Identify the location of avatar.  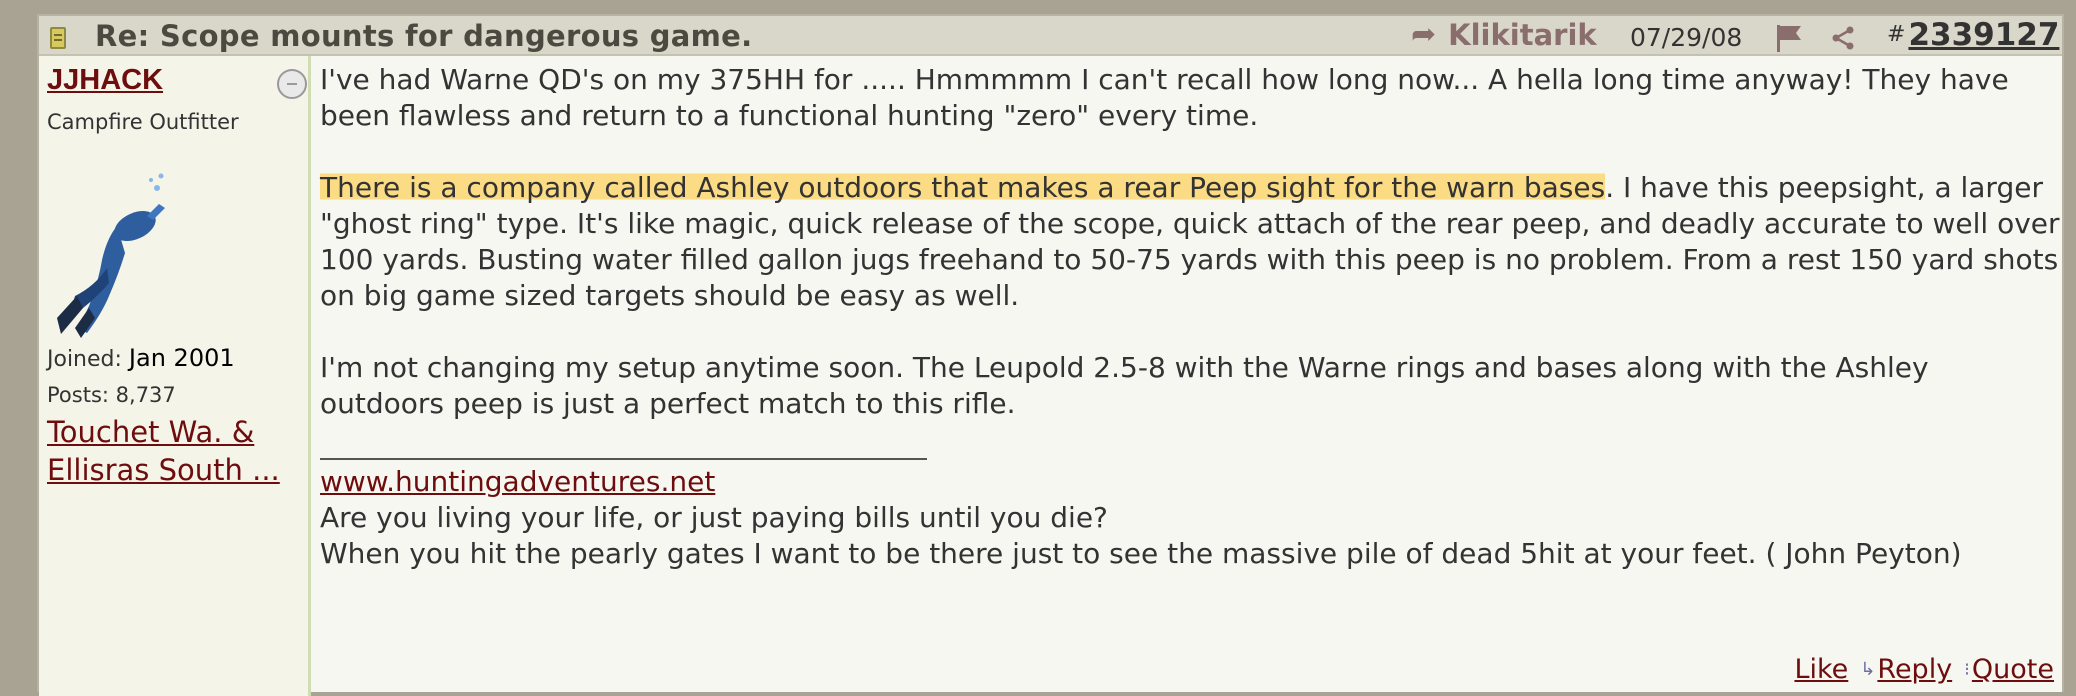
(112, 253).